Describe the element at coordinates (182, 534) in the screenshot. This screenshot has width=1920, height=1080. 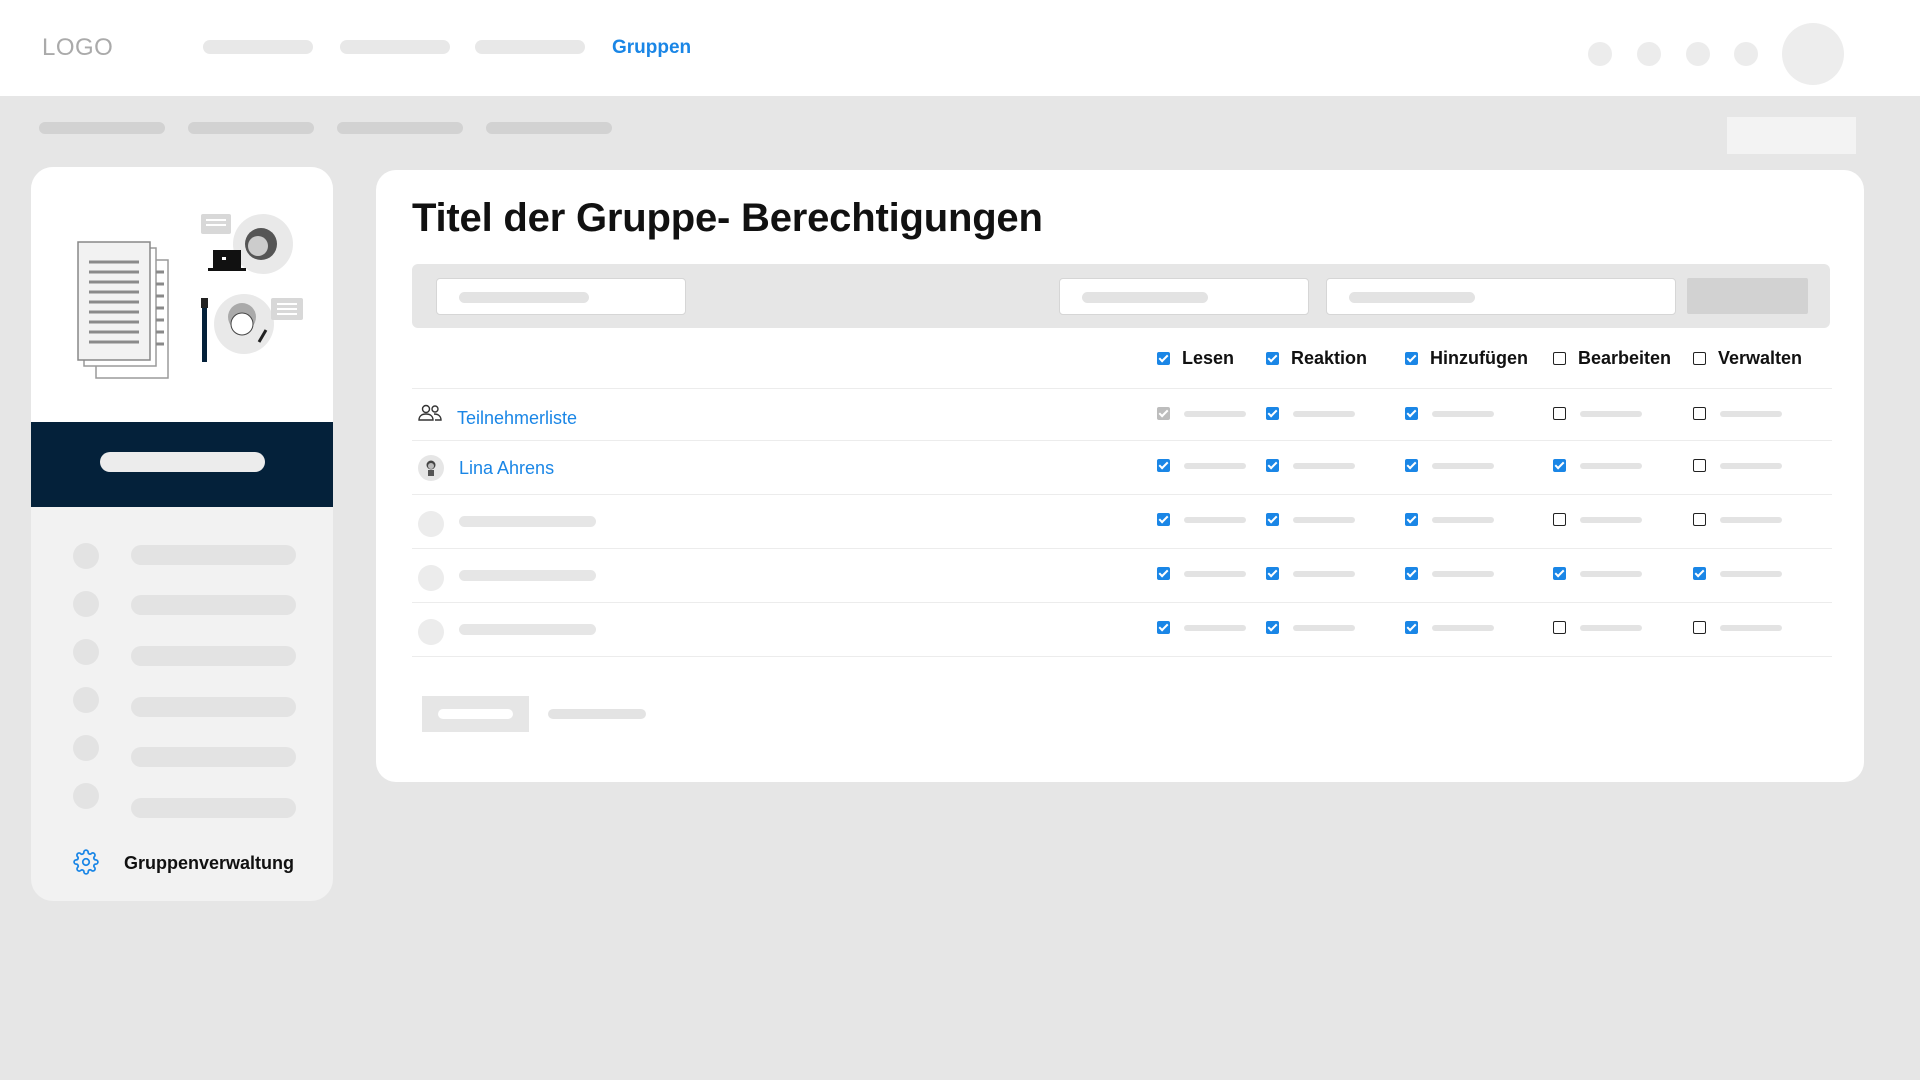
I see `group-sidebar: Gruppenverwaltung` at that location.